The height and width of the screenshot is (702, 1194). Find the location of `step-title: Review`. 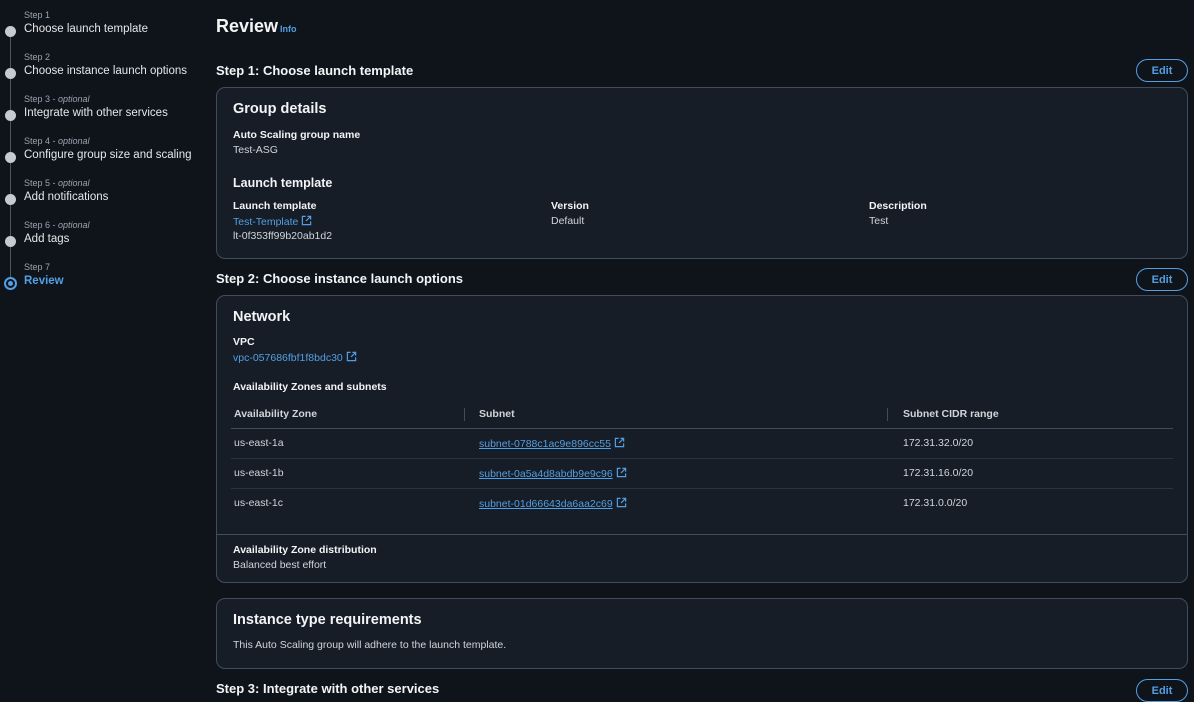

step-title: Review is located at coordinates (44, 281).